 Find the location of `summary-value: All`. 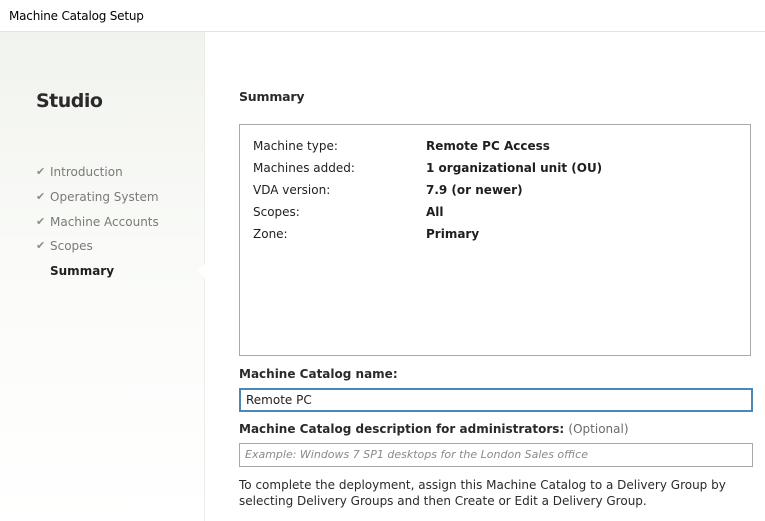

summary-value: All is located at coordinates (435, 212).